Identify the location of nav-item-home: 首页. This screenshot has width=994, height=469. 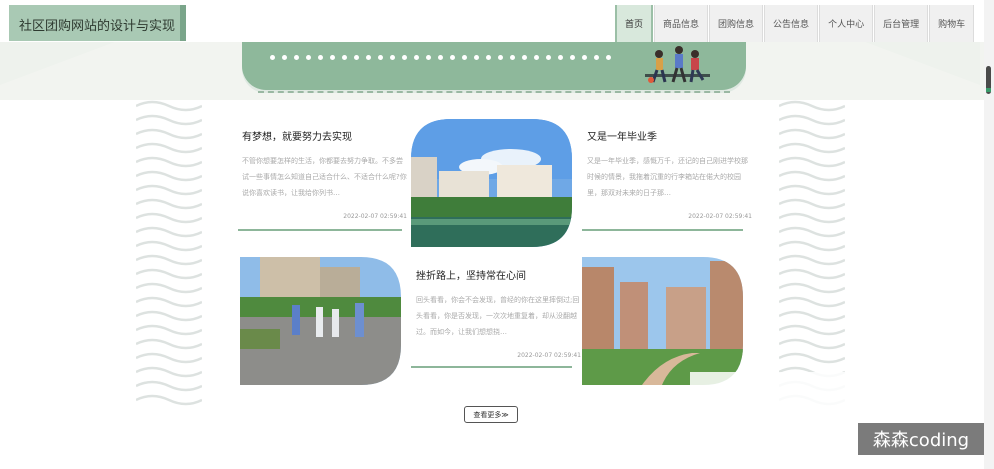
(634, 23).